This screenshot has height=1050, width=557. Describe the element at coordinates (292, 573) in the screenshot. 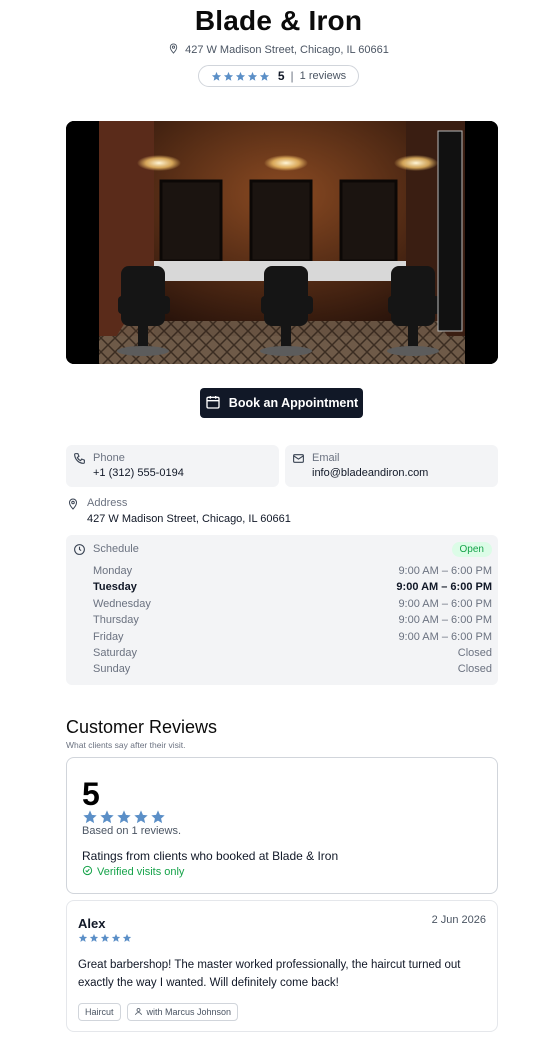

I see `schedule-row: Monday 9:00 AM – 6:00 PM` at that location.